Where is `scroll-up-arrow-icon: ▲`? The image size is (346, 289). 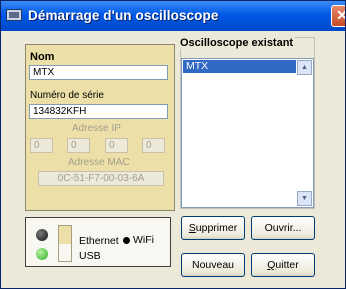 scroll-up-arrow-icon: ▲ is located at coordinates (304, 67).